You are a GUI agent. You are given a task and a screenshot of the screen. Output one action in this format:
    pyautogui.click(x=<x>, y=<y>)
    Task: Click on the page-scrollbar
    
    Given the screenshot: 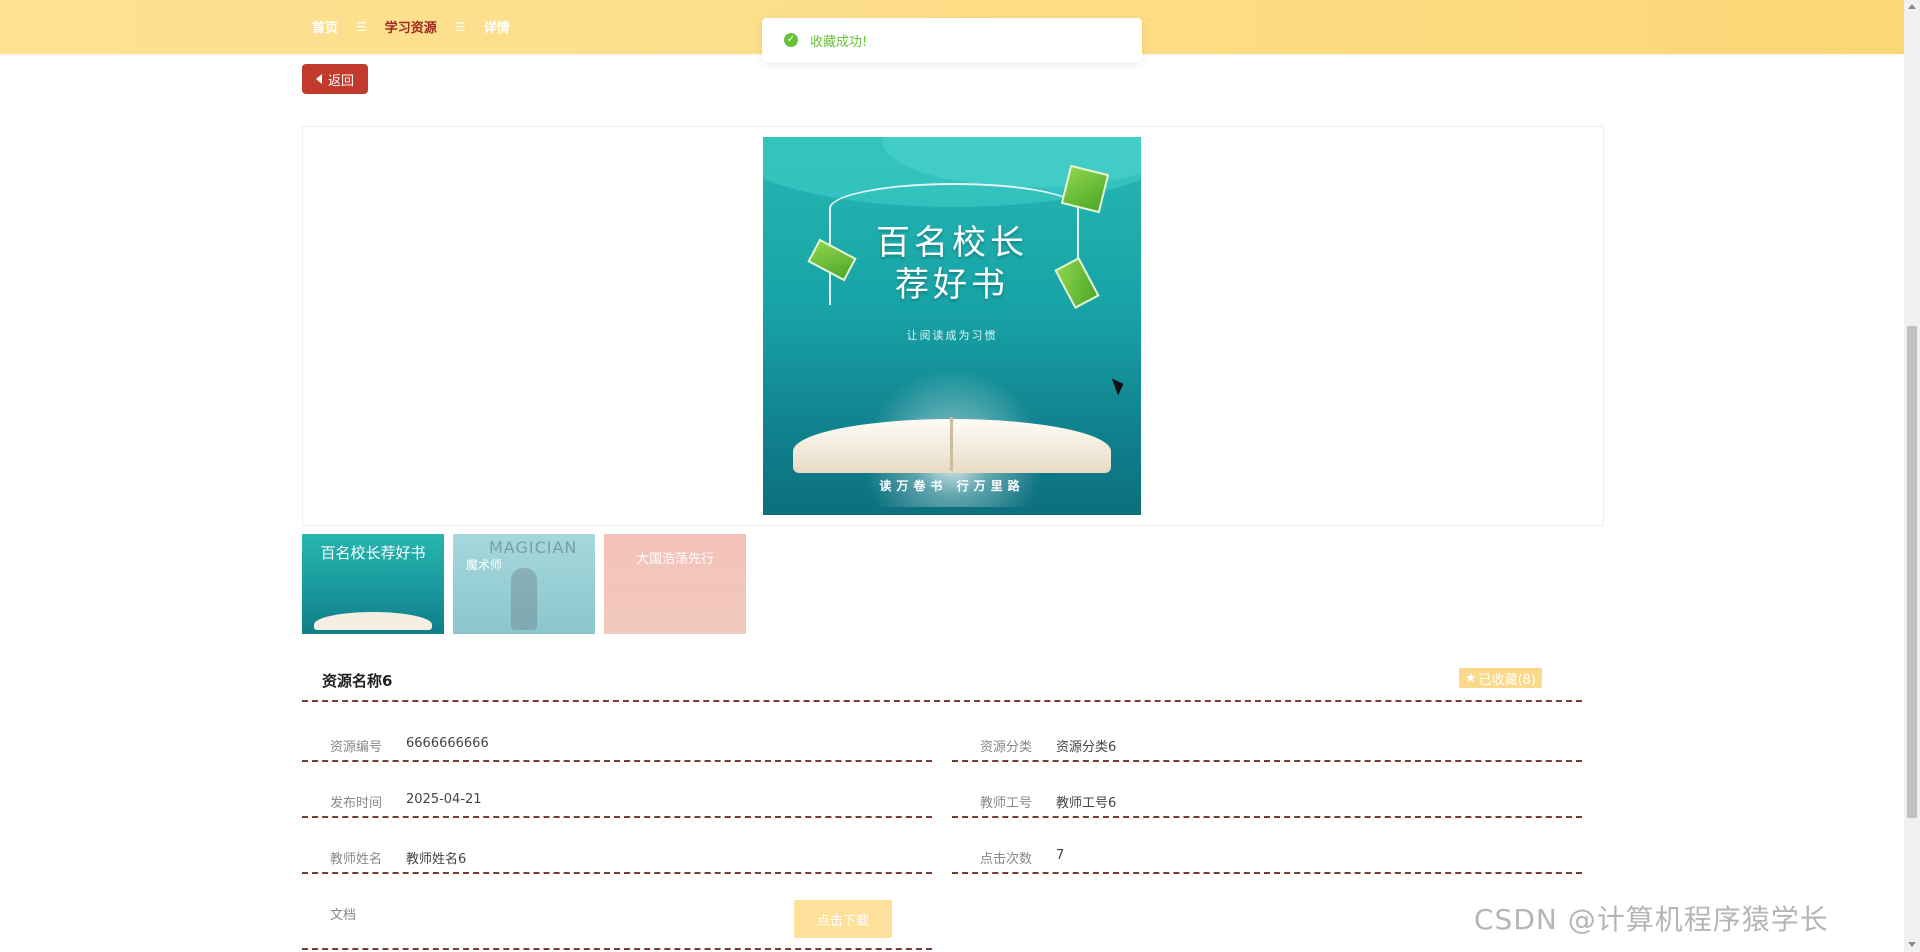 What is the action you would take?
    pyautogui.click(x=1912, y=476)
    